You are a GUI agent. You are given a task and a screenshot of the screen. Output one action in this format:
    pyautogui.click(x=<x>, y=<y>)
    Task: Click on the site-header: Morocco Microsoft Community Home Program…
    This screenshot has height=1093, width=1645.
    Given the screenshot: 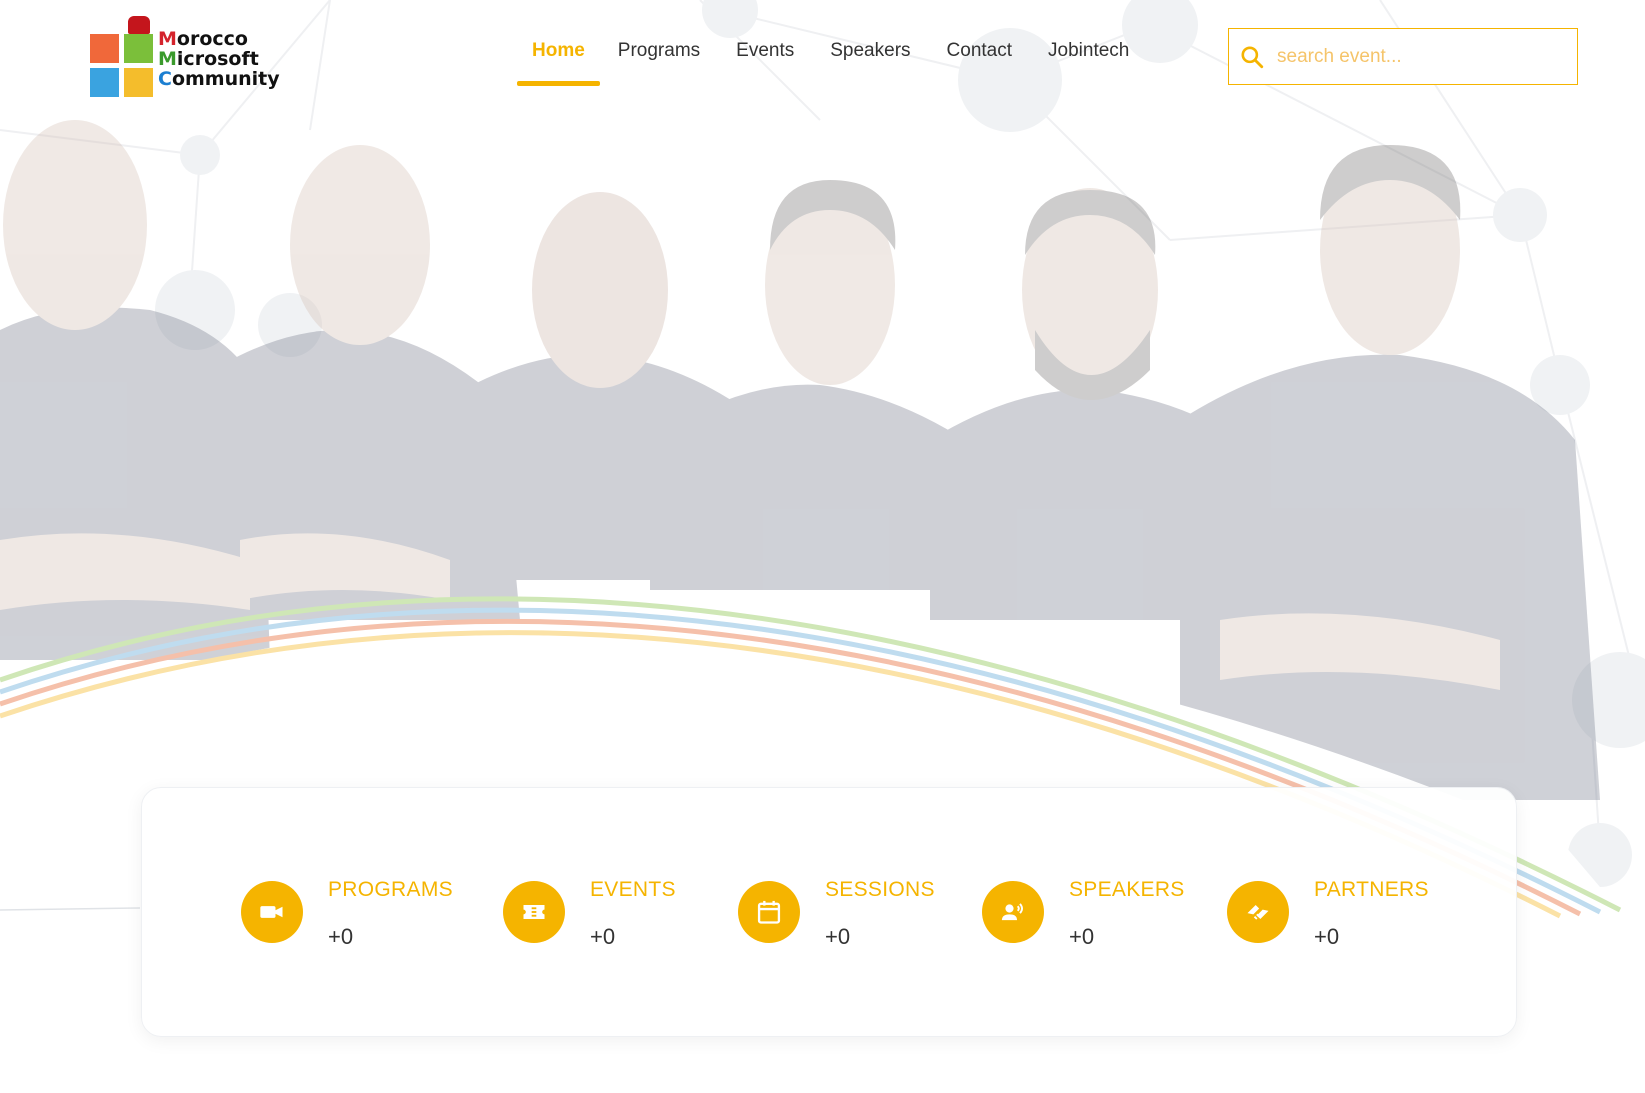 What is the action you would take?
    pyautogui.click(x=822, y=55)
    